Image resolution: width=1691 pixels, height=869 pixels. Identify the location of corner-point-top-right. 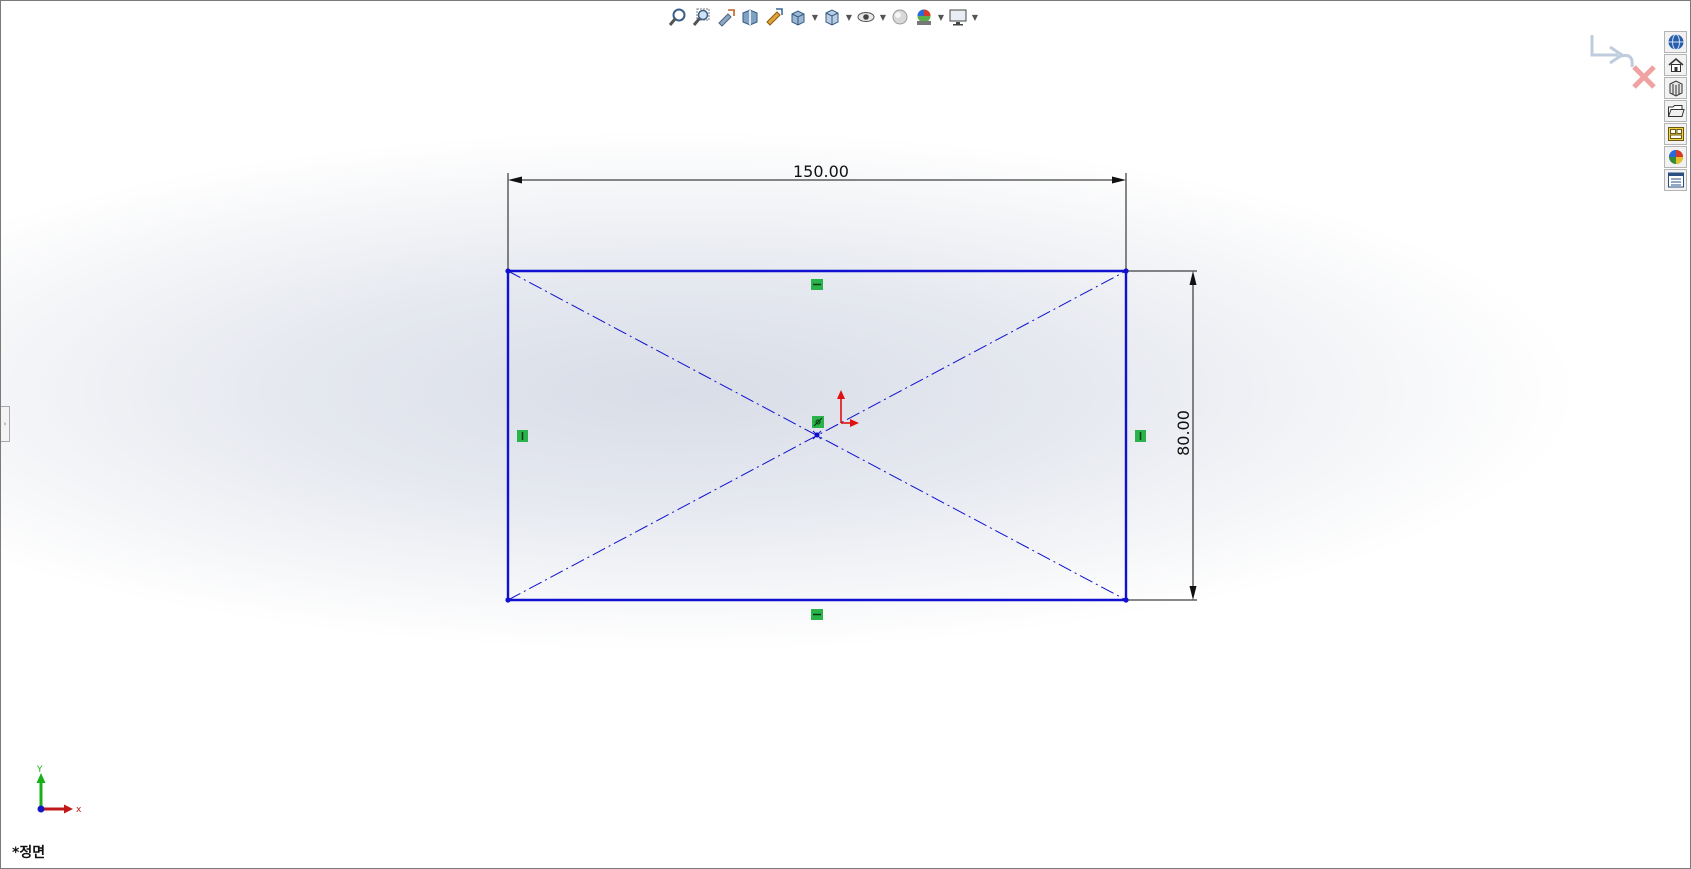
(1126, 271).